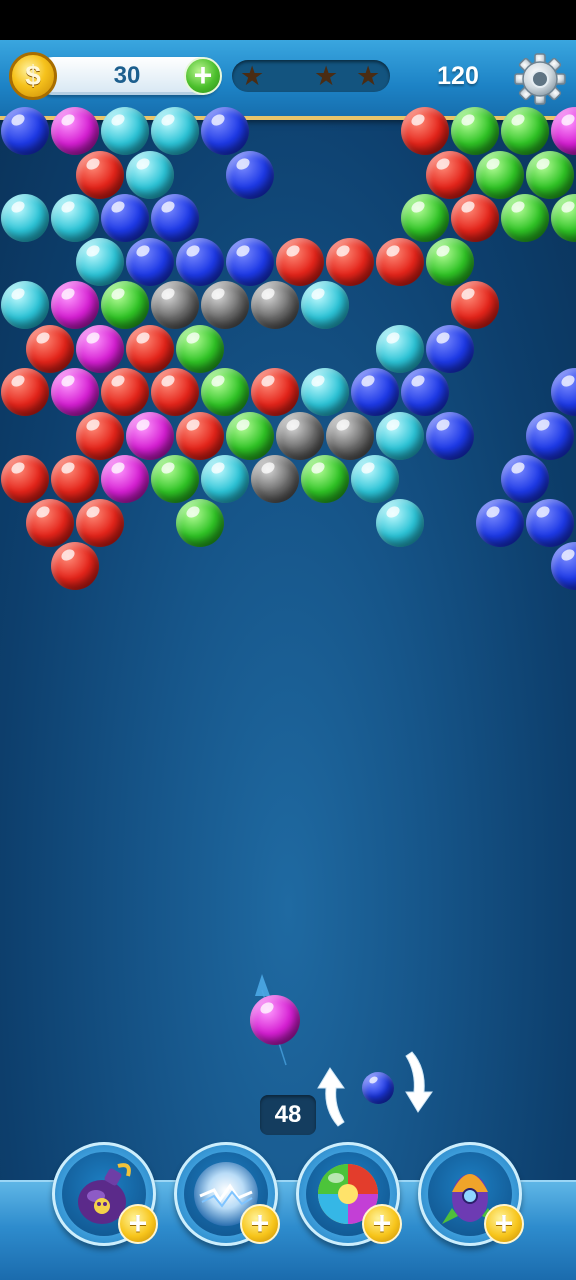  What do you see at coordinates (275, 1020) in the screenshot?
I see `current-bubble` at bounding box center [275, 1020].